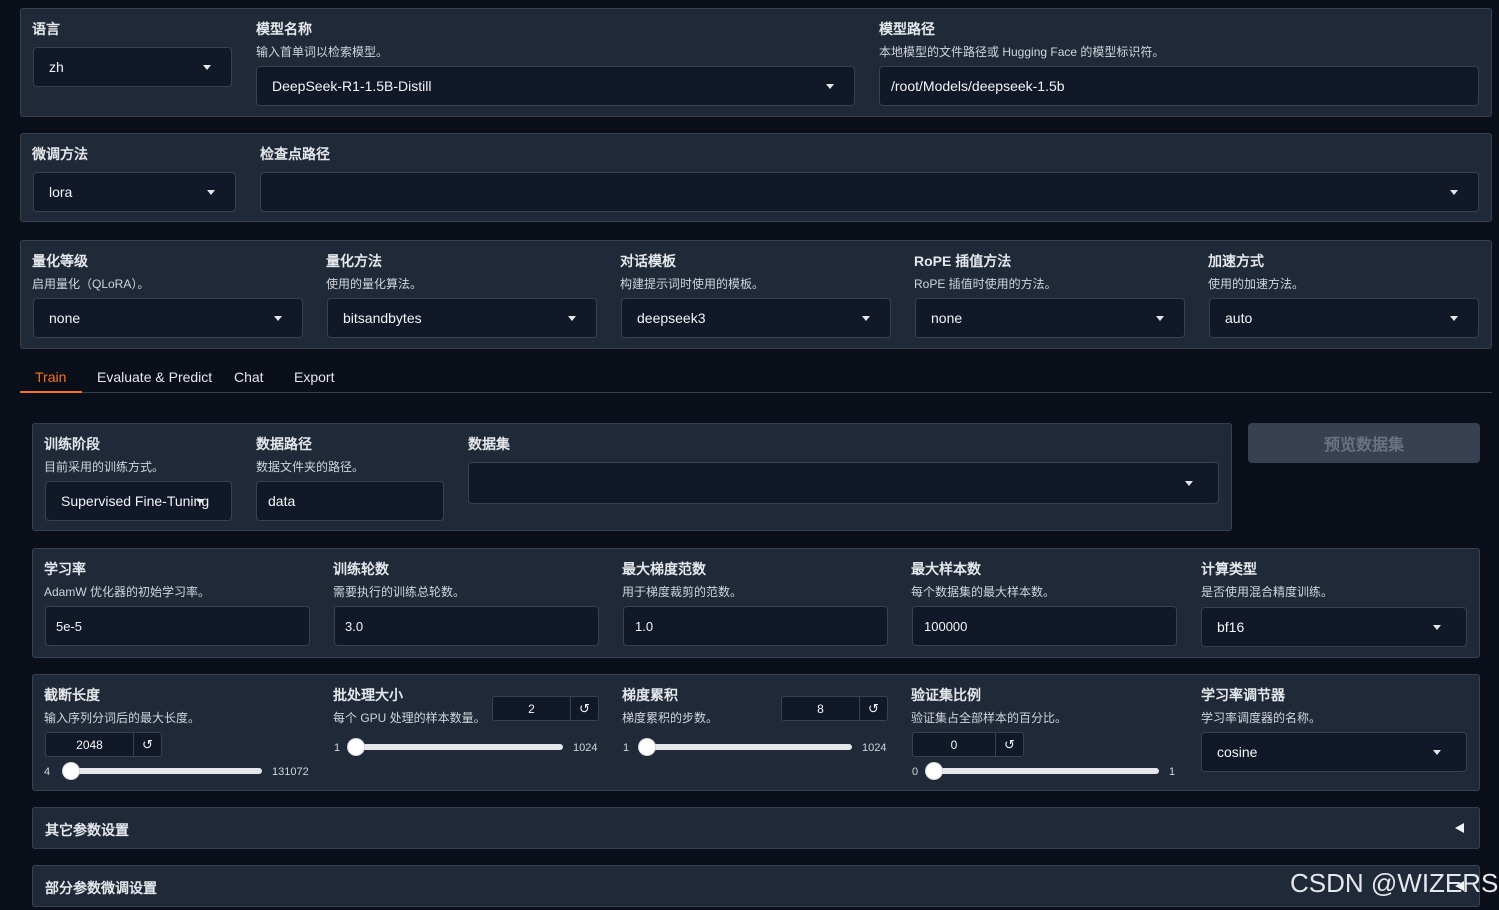 This screenshot has width=1499, height=910. What do you see at coordinates (65, 569) in the screenshot?
I see `learning-rate-label: 学习率` at bounding box center [65, 569].